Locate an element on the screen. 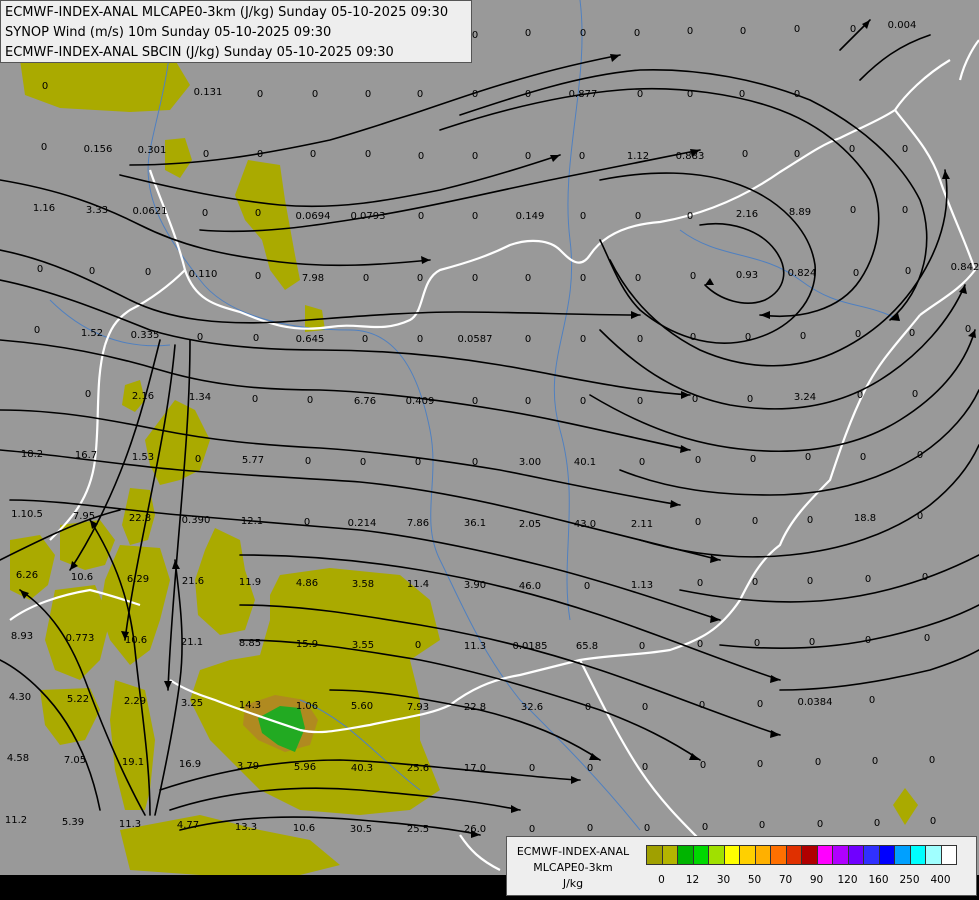 The width and height of the screenshot is (979, 900). station-value: 22.8 is located at coordinates (140, 518).